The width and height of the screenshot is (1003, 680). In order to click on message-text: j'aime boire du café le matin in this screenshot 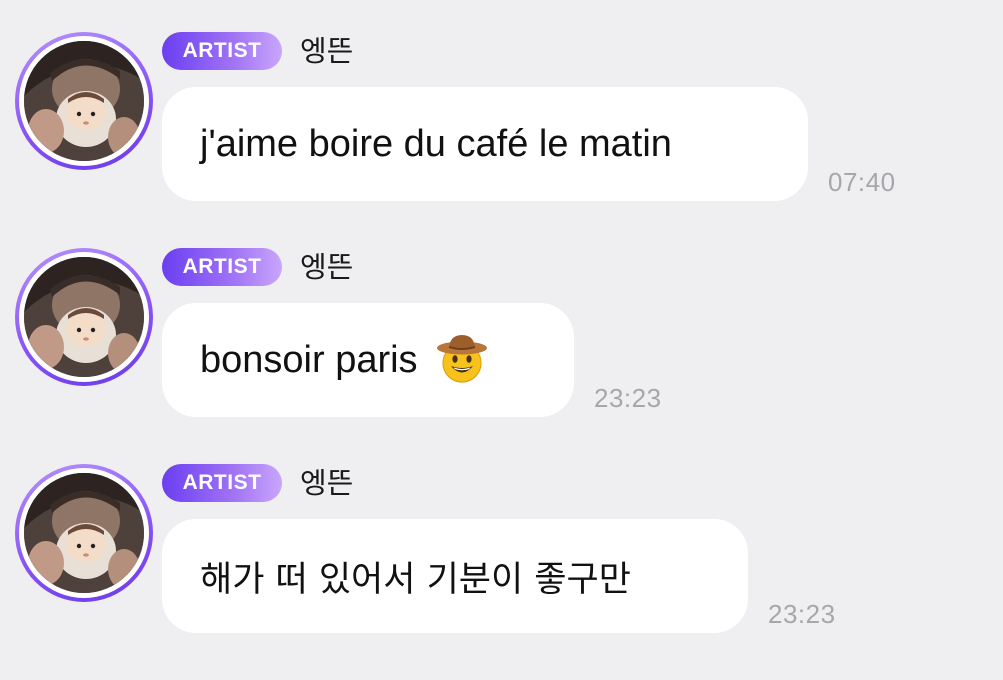, I will do `click(436, 143)`.